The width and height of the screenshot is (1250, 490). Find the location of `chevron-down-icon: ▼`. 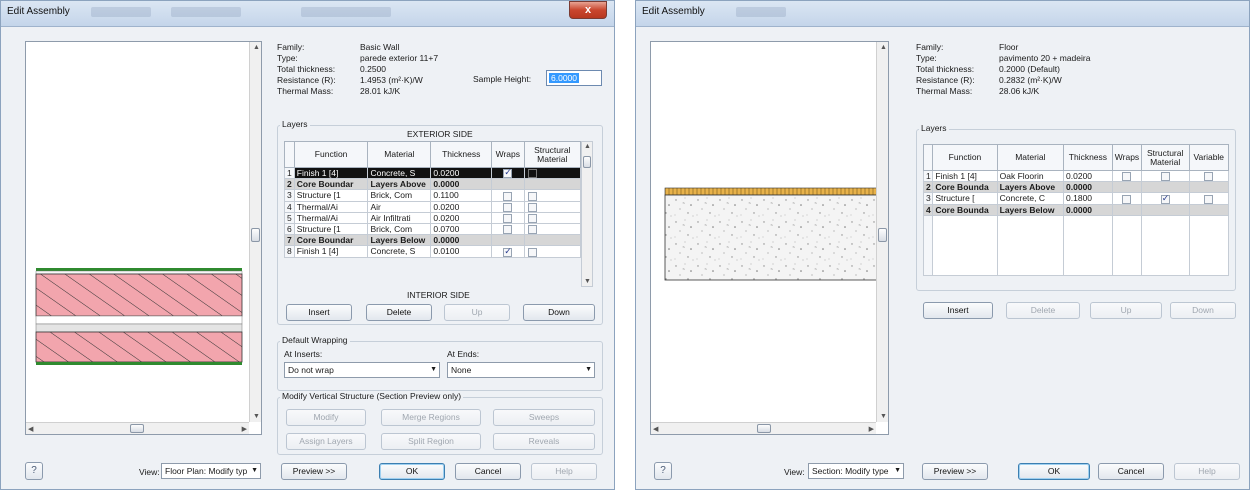

chevron-down-icon: ▼ is located at coordinates (433, 369).